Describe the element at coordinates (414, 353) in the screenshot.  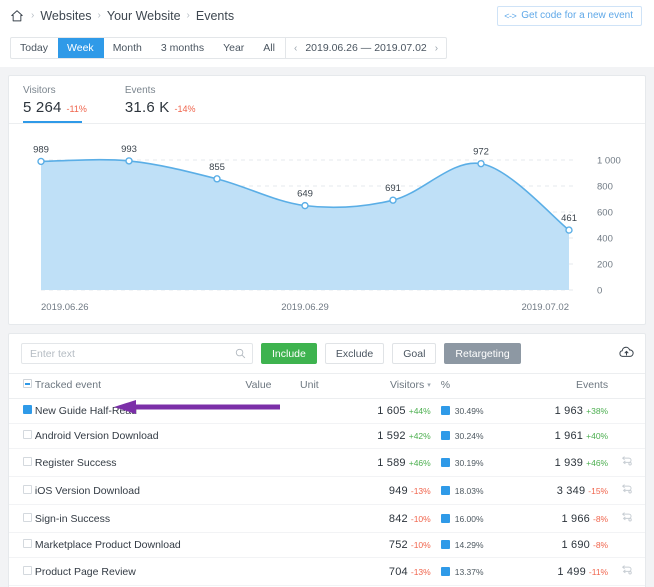
I see `goal-button: Goal` at that location.